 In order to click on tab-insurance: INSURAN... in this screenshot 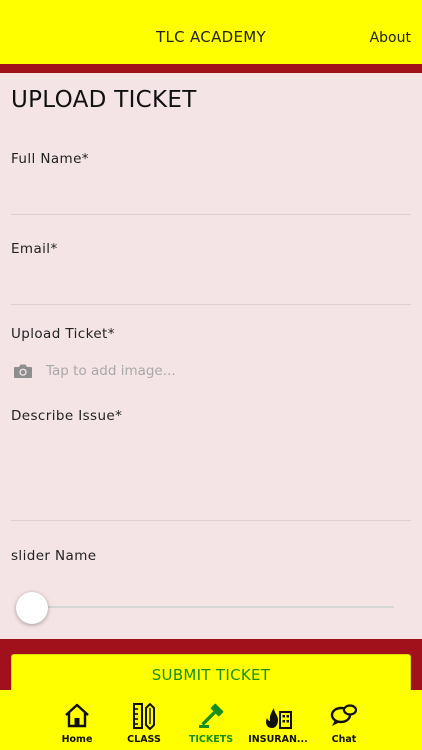, I will do `click(278, 720)`.